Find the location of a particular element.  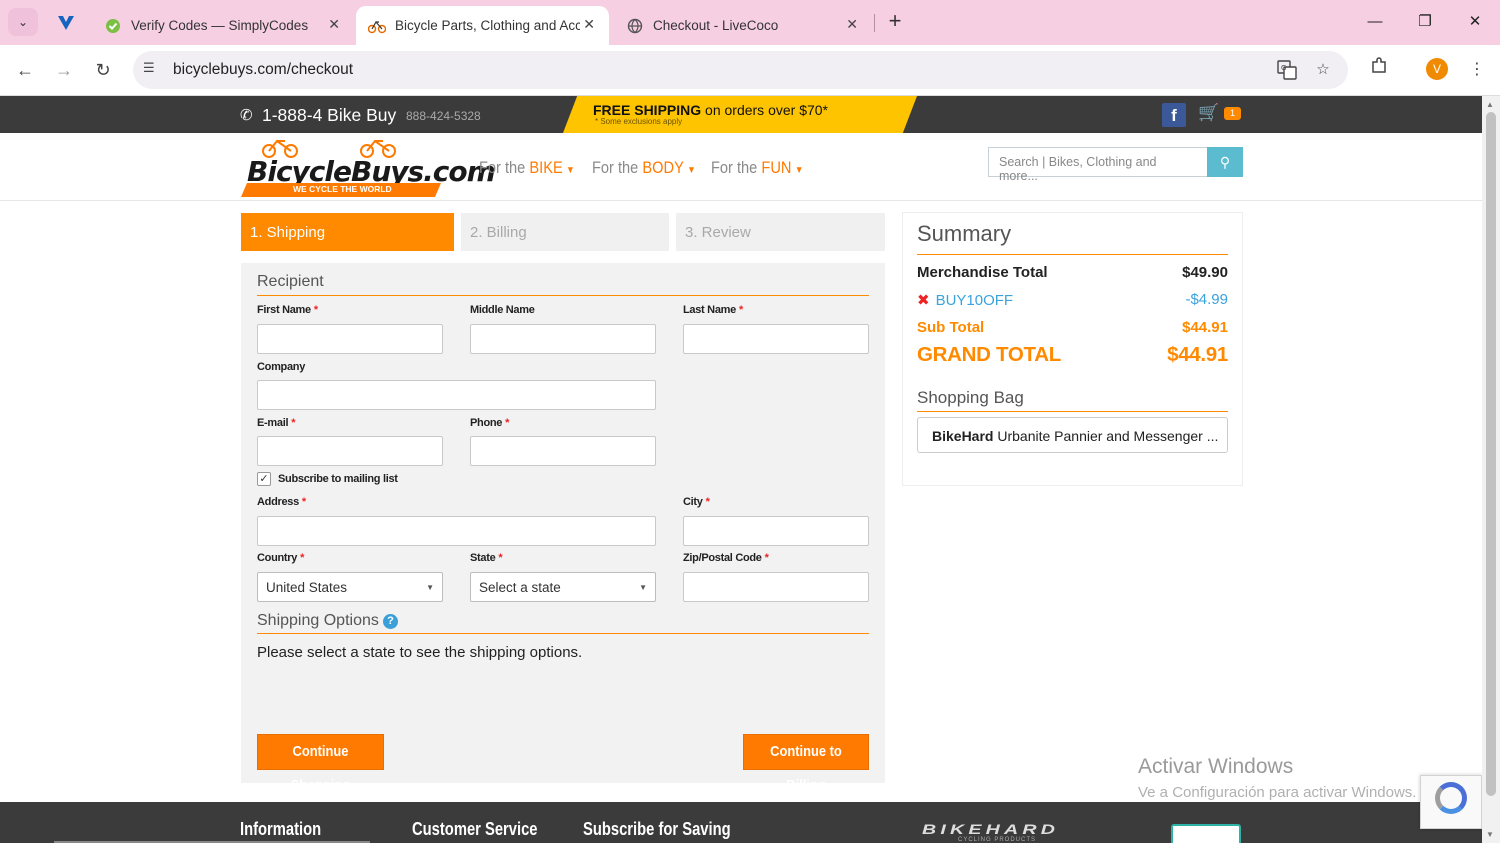

recaptcha-badge is located at coordinates (1451, 802).